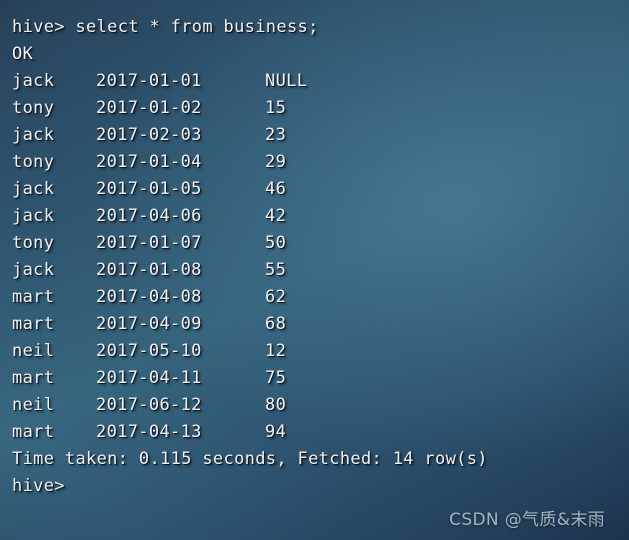 The height and width of the screenshot is (540, 629). Describe the element at coordinates (276, 216) in the screenshot. I see `cell-cost: 42` at that location.